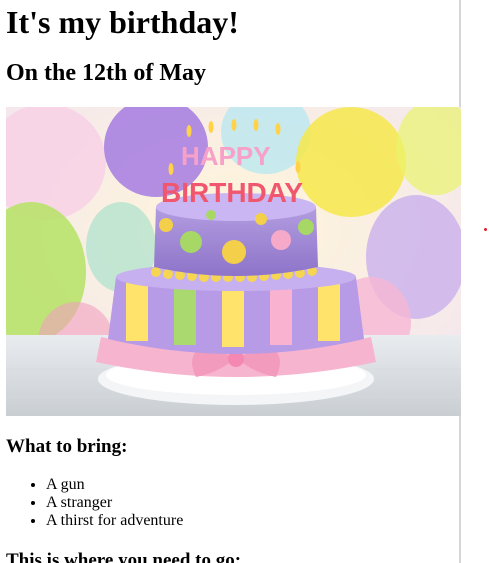  What do you see at coordinates (232, 192) in the screenshot?
I see `candle-letters-bottom: BIRTHDAY` at bounding box center [232, 192].